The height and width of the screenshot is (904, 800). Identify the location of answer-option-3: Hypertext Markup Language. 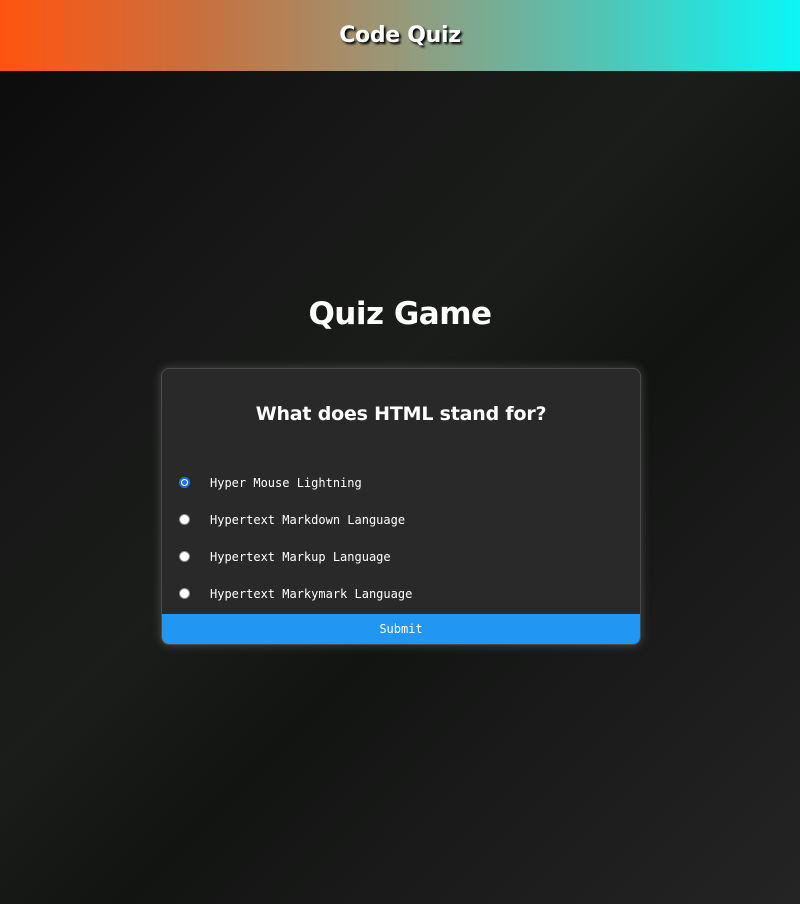
(295, 556).